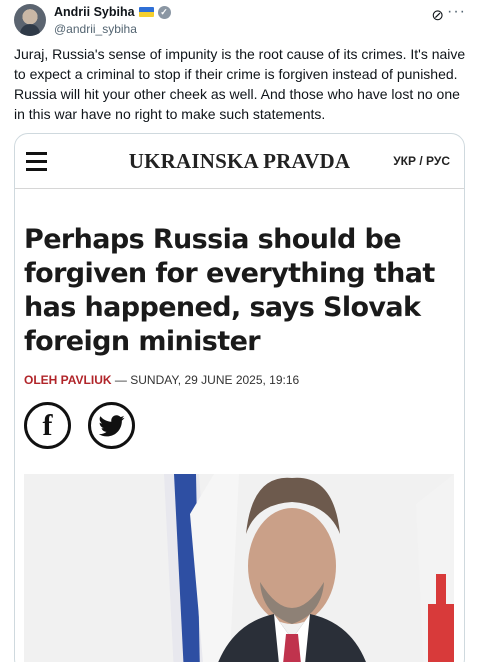  I want to click on site-header: UKRAINSKA PRAVDA УКР / РУС, so click(239, 161).